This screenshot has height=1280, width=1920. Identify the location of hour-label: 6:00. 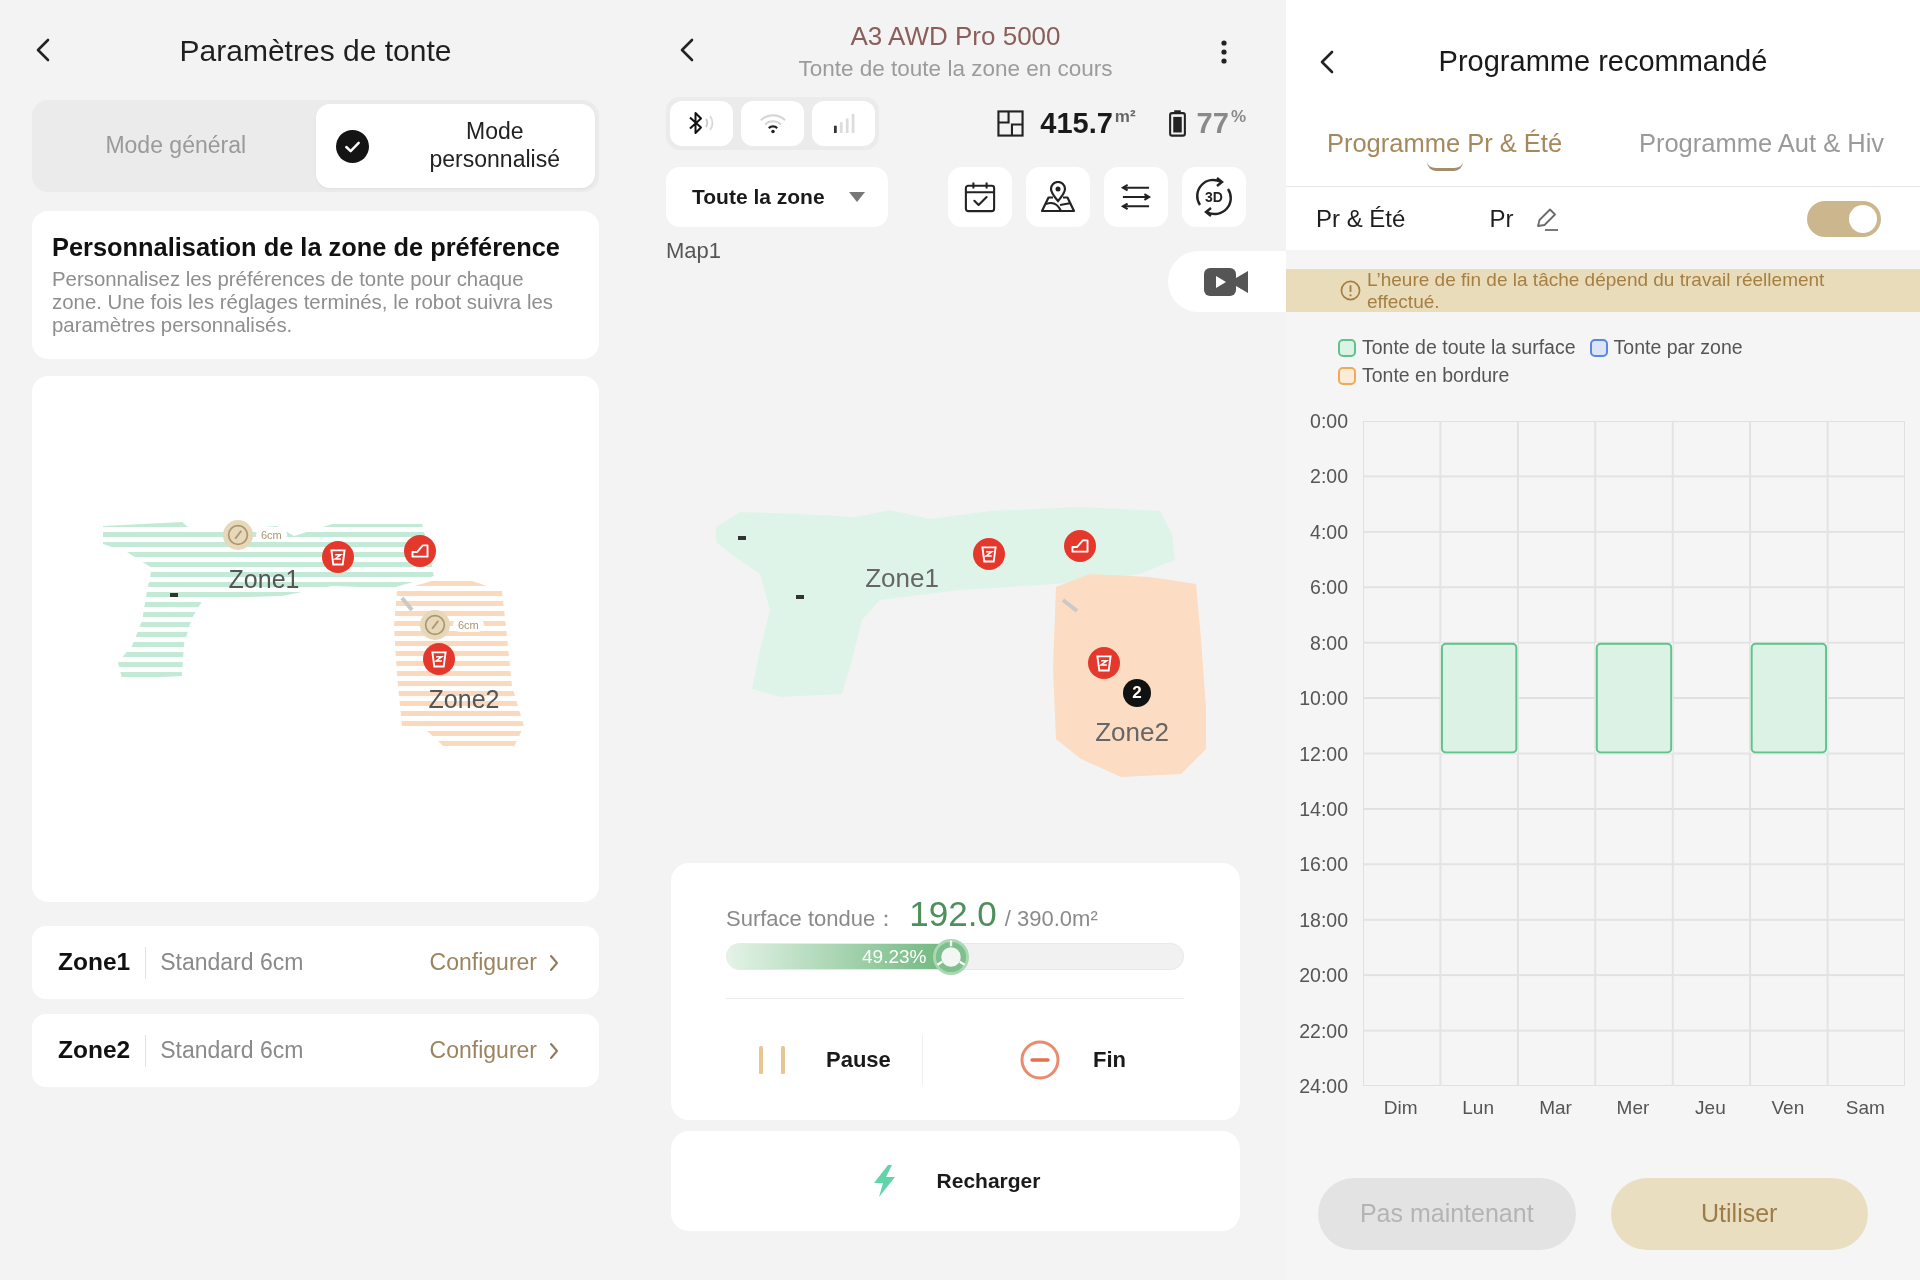
(1329, 587).